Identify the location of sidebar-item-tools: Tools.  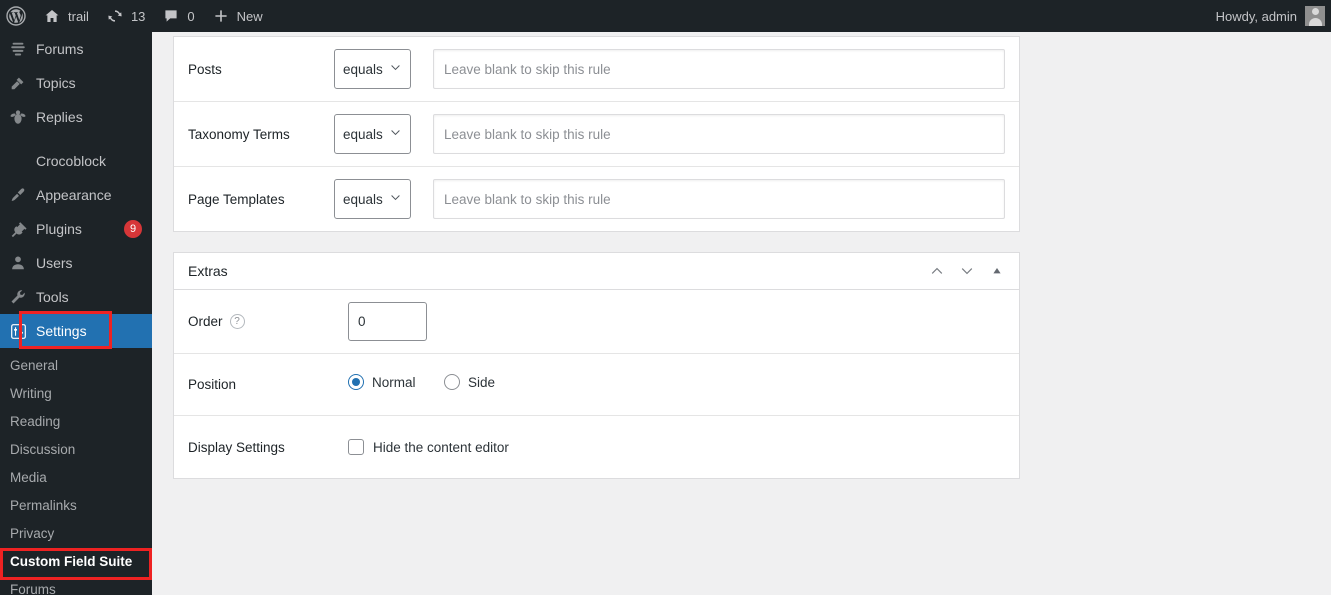
(76, 297).